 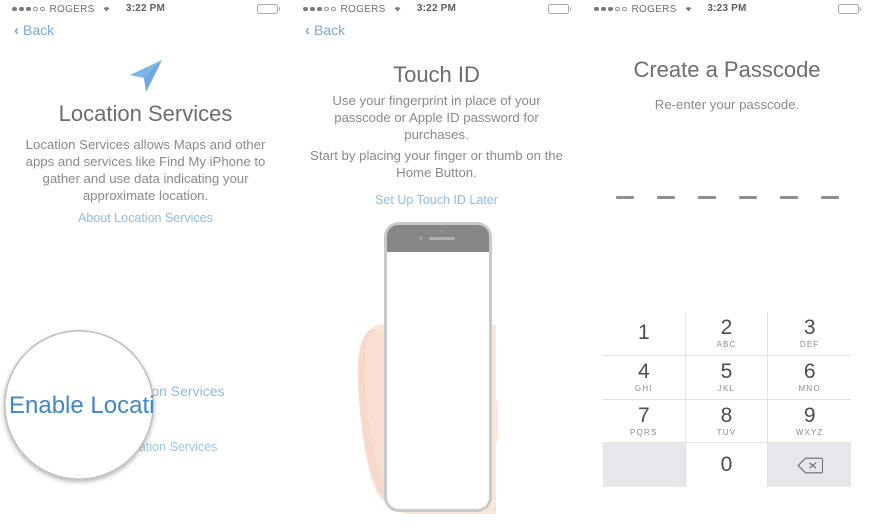 I want to click on magnifier-enable-location: Enable Location Services, so click(x=79, y=405).